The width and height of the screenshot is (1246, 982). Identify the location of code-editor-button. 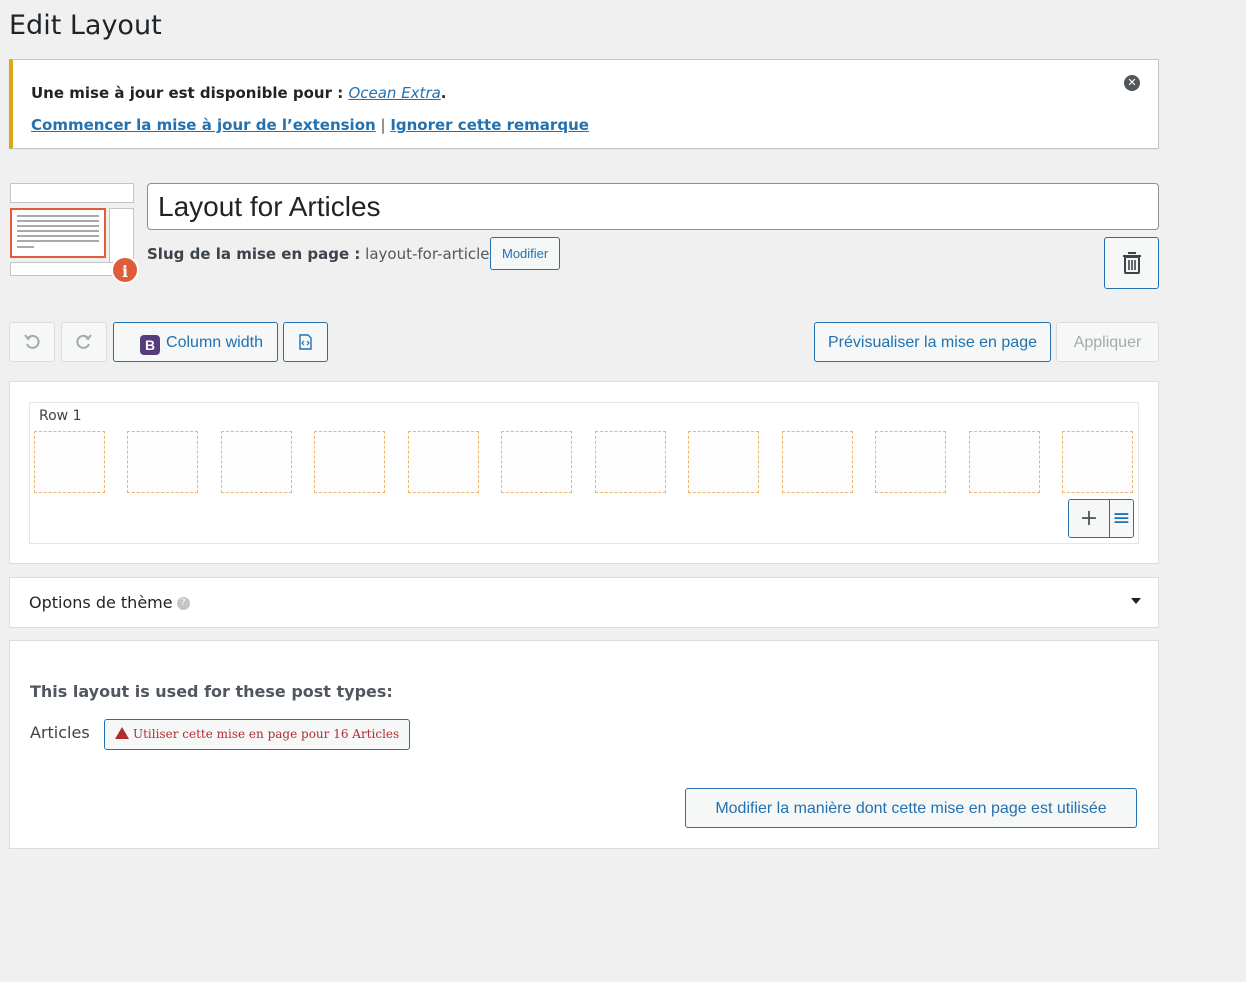
(305, 342).